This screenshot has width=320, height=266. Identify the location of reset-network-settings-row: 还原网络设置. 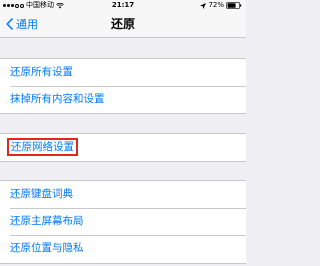
(123, 147).